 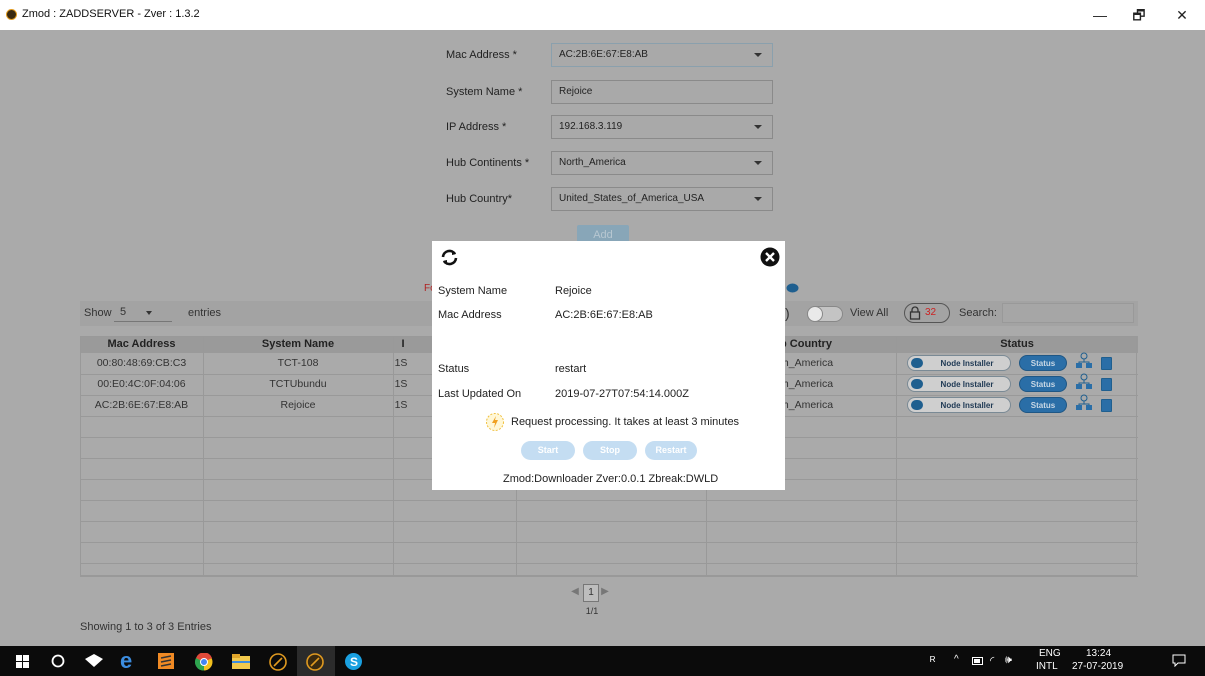 I want to click on notifications-icon, so click(x=1179, y=660).